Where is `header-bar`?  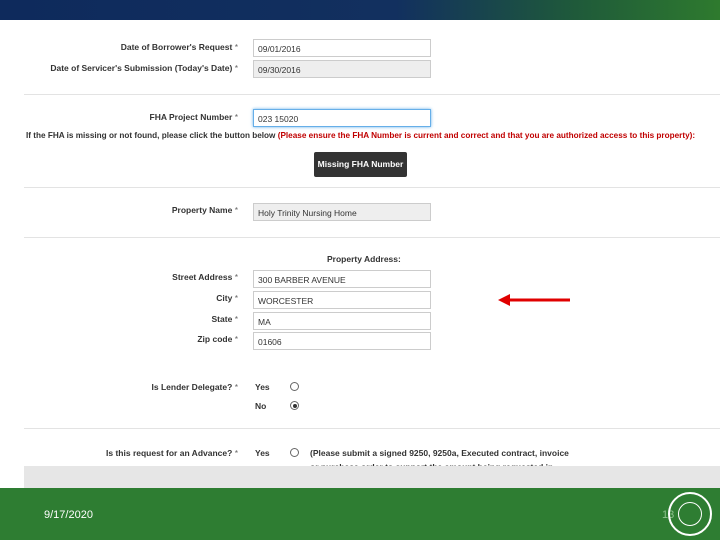
header-bar is located at coordinates (360, 10).